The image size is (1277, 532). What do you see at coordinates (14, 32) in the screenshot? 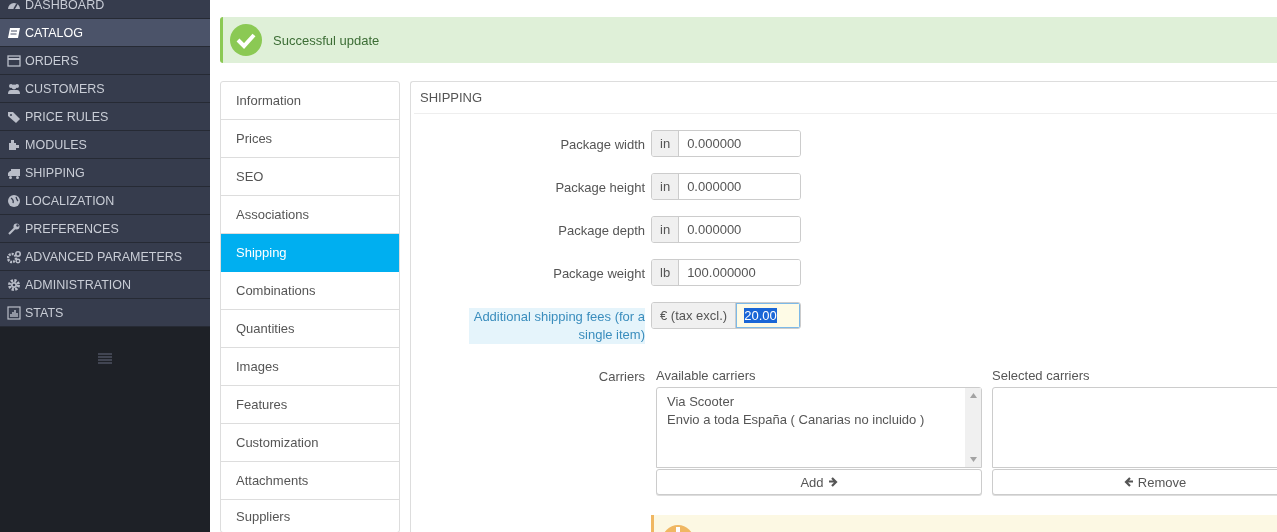
I see `book-icon` at bounding box center [14, 32].